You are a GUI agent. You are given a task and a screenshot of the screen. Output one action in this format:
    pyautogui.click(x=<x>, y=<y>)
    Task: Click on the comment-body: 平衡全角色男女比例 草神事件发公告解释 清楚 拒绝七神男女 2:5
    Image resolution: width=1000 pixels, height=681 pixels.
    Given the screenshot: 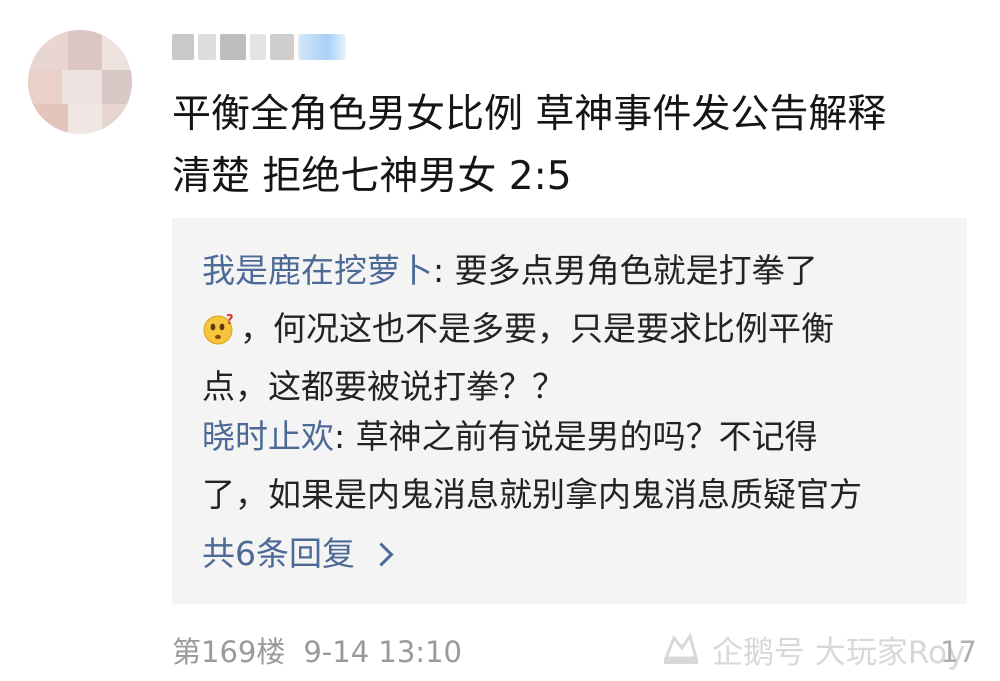 What is the action you would take?
    pyautogui.click(x=567, y=146)
    